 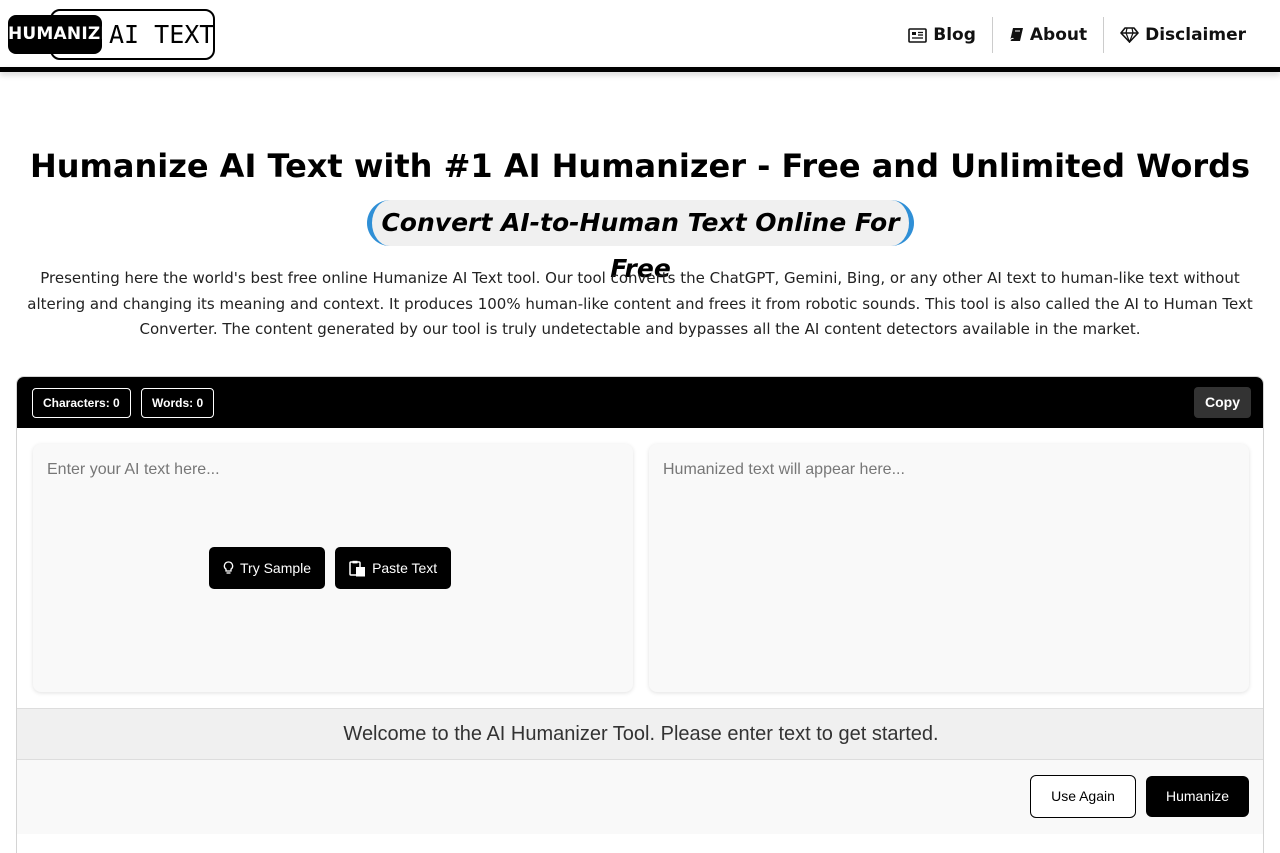 What do you see at coordinates (1058, 35) in the screenshot?
I see `nav-label-about: About` at bounding box center [1058, 35].